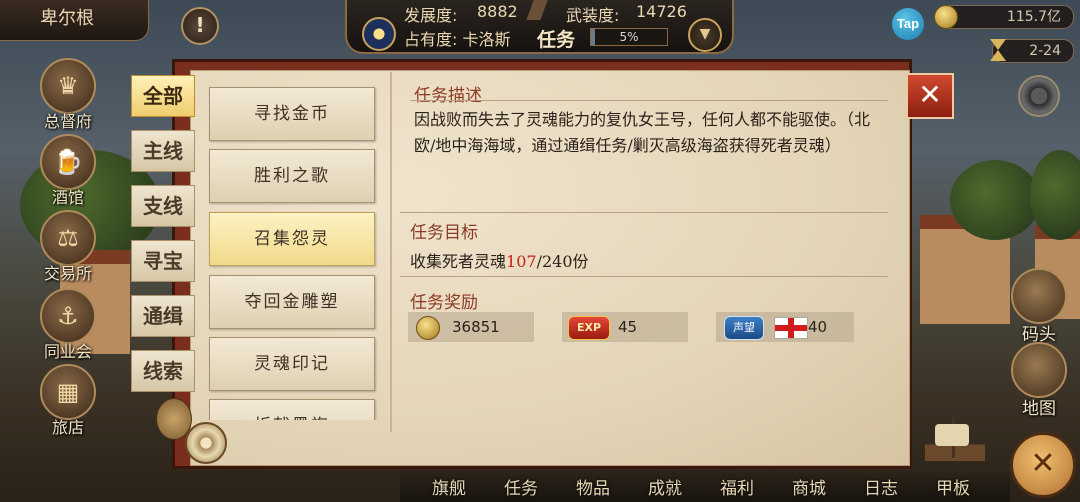 The height and width of the screenshot is (502, 1080). I want to click on nav-guild: ⚓ 同业会, so click(68, 325).